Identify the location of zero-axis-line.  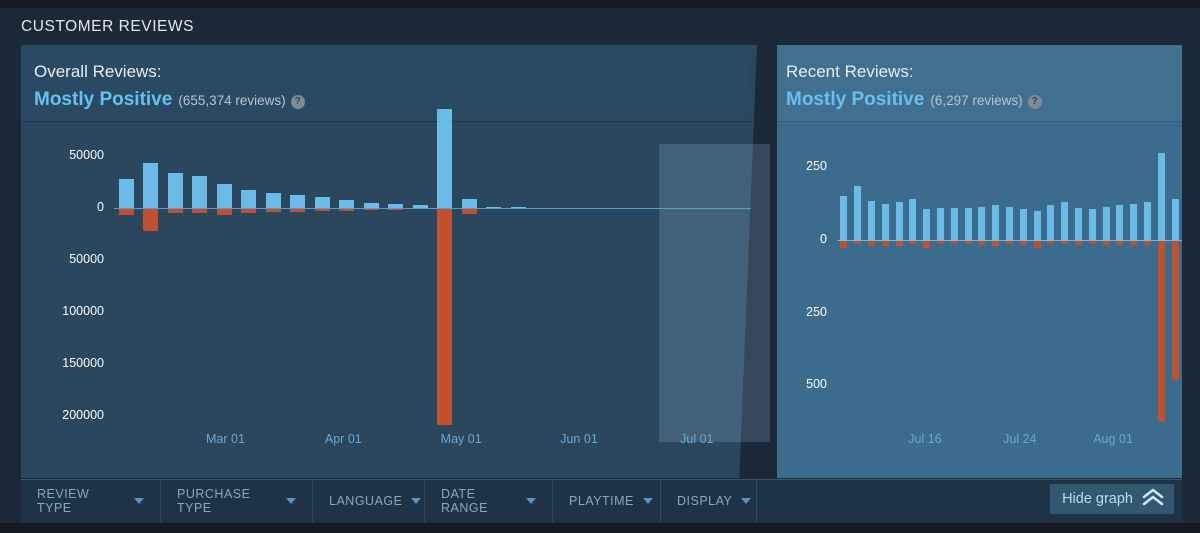
(1009, 240).